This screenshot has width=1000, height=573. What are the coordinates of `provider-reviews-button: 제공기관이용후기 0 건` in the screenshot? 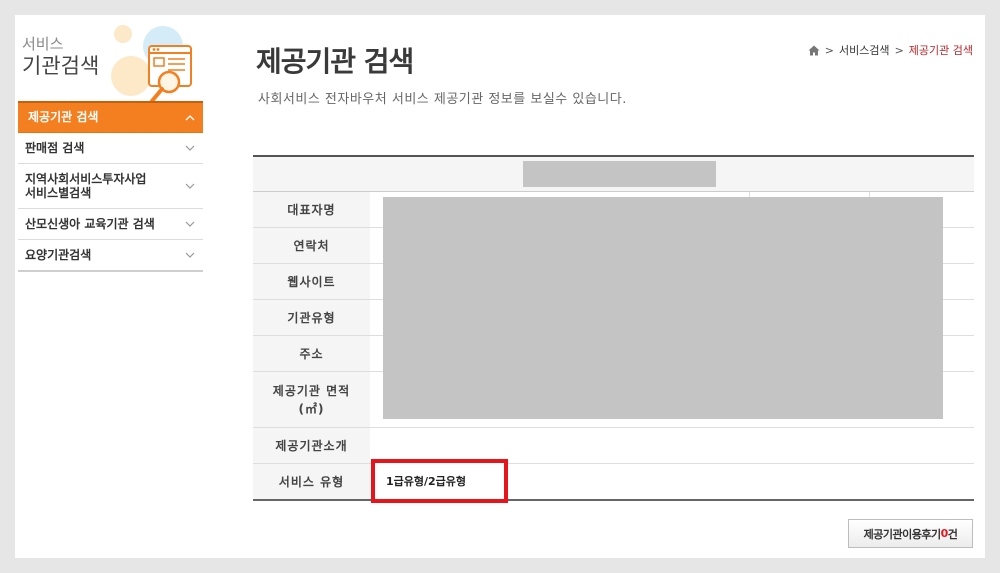 It's located at (910, 533).